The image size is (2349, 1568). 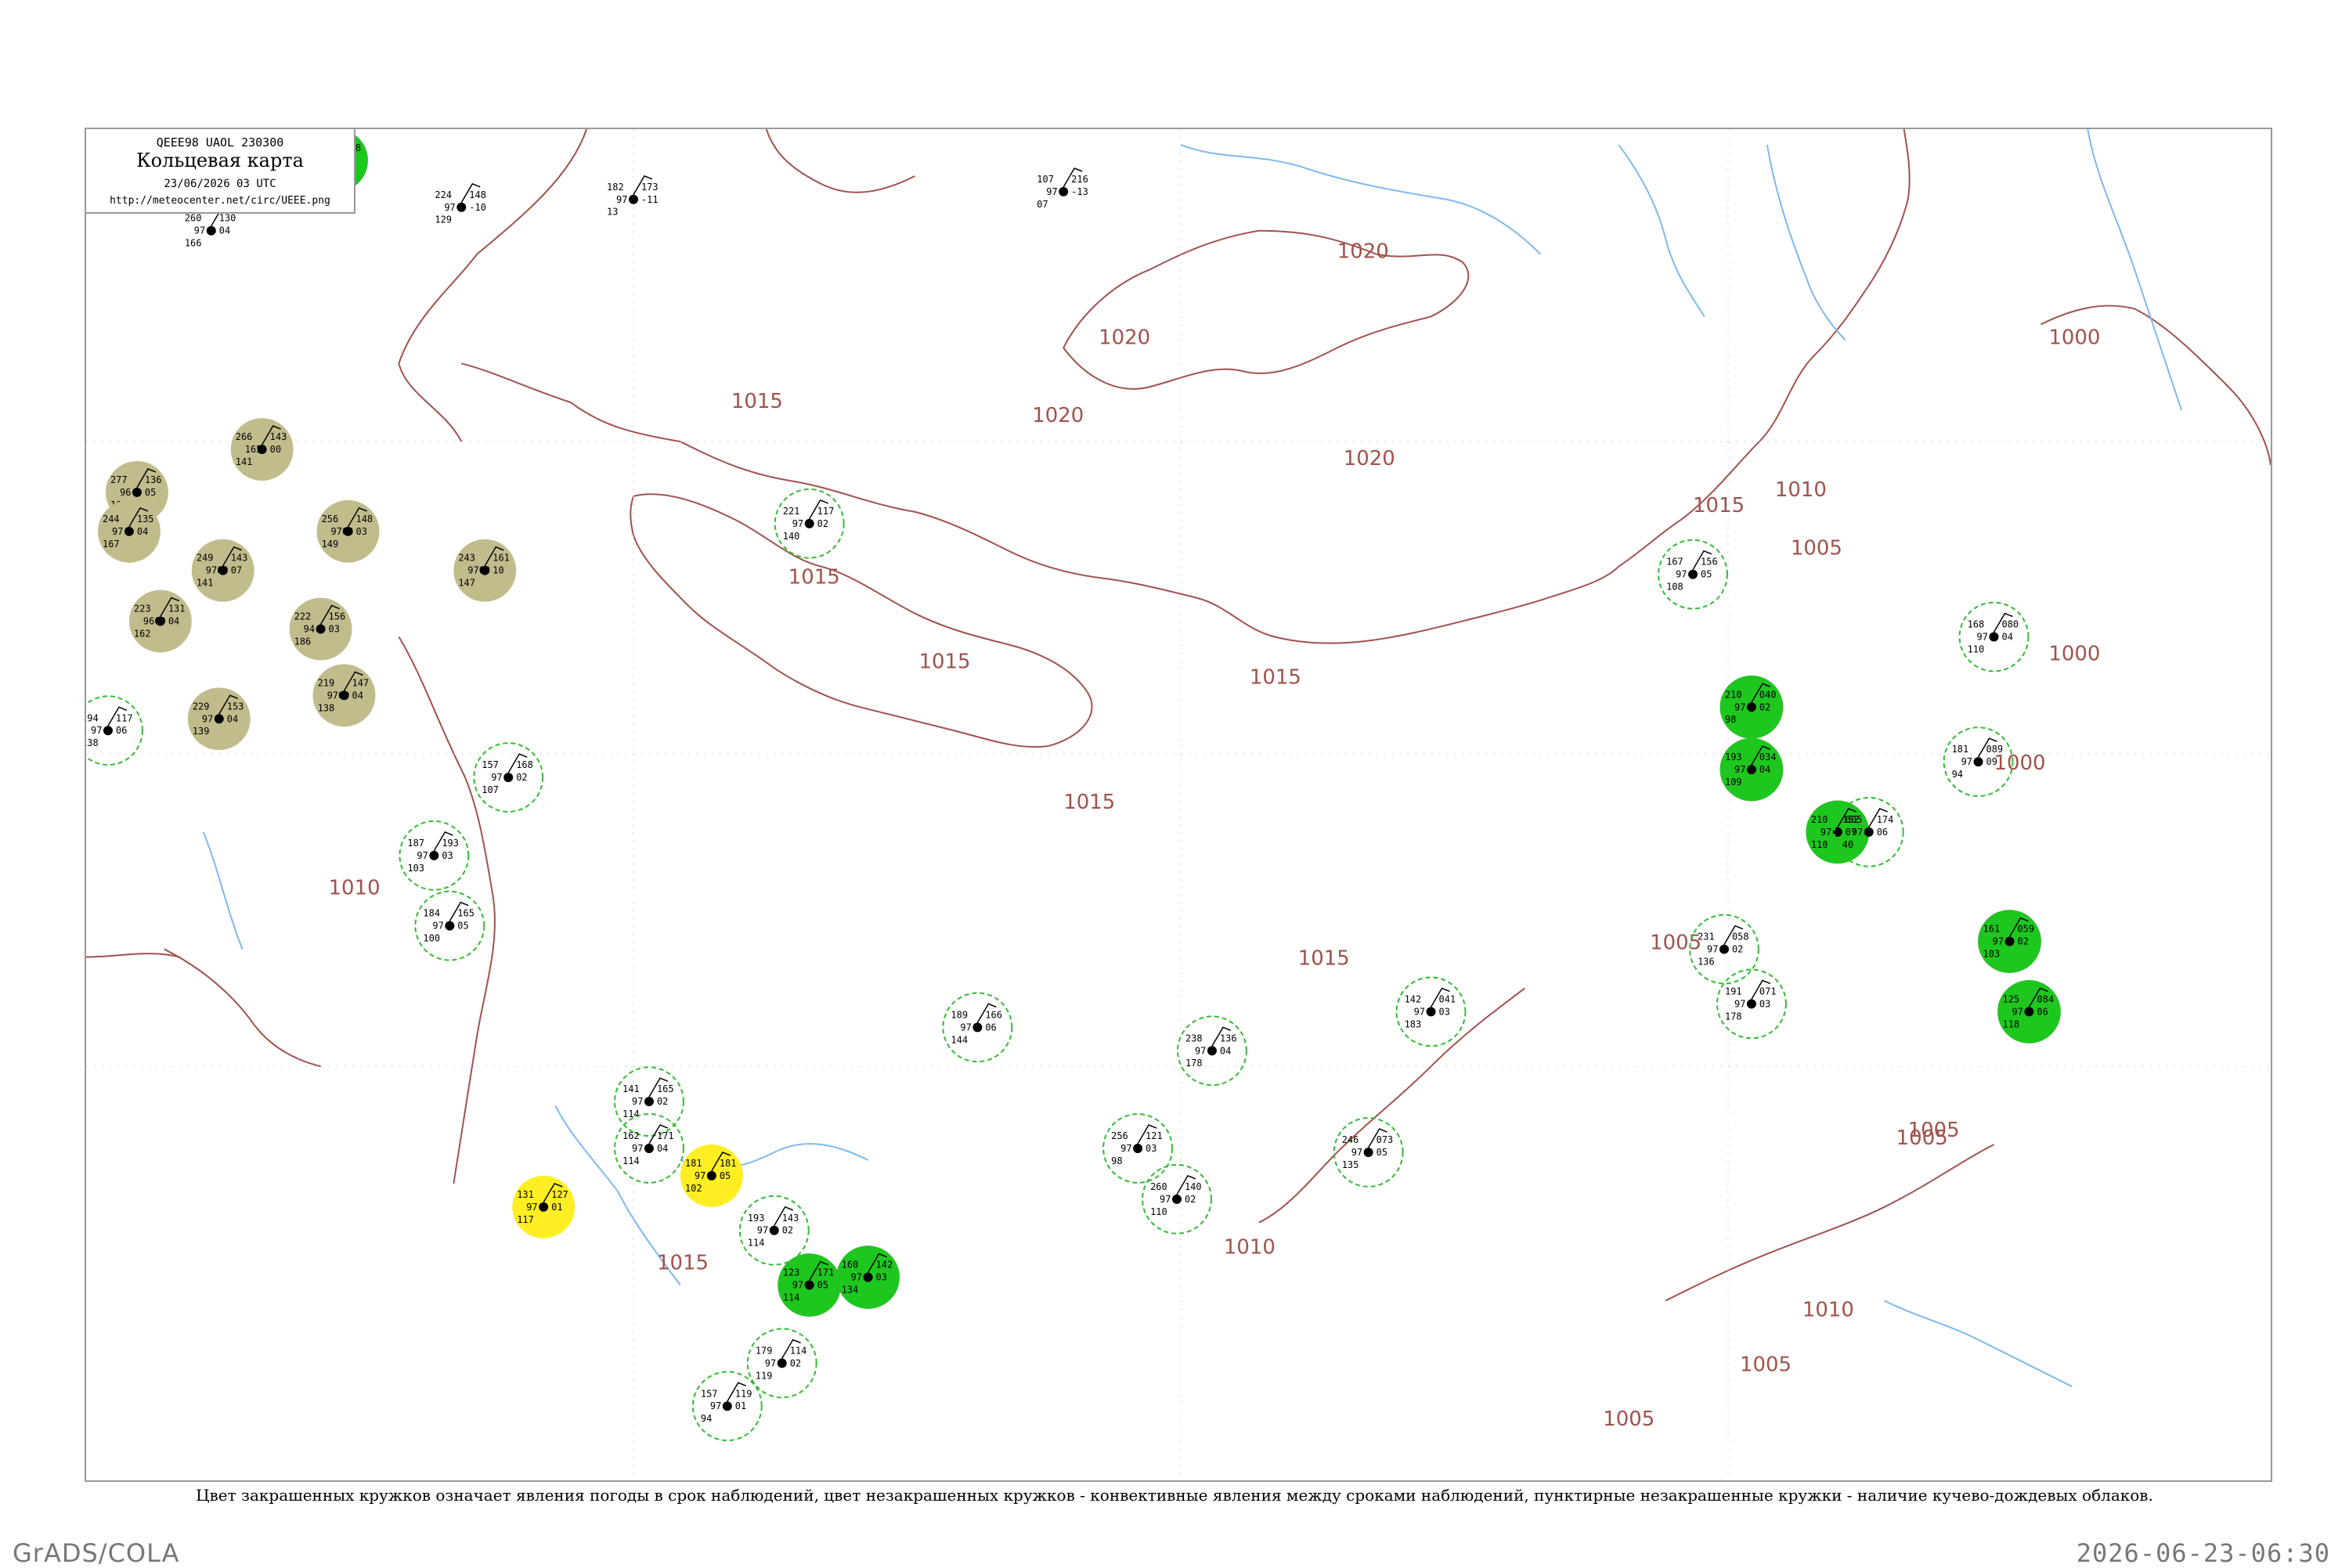 I want to click on visibility-value: 107, so click(x=491, y=789).